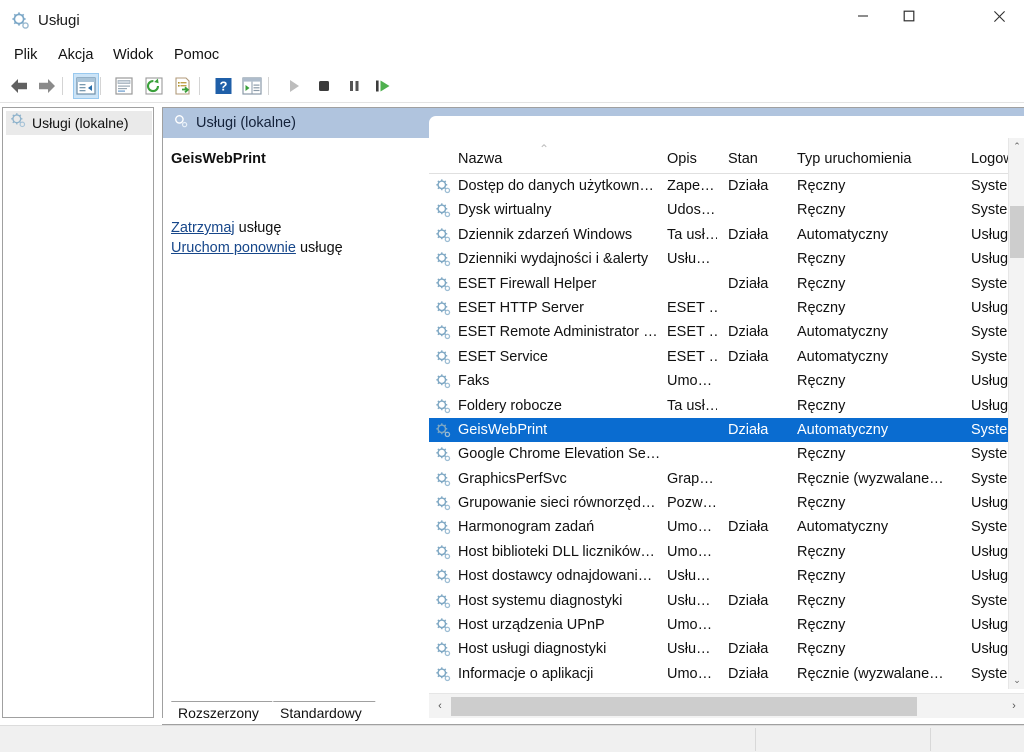  I want to click on menu-plik: Plik, so click(25, 55).